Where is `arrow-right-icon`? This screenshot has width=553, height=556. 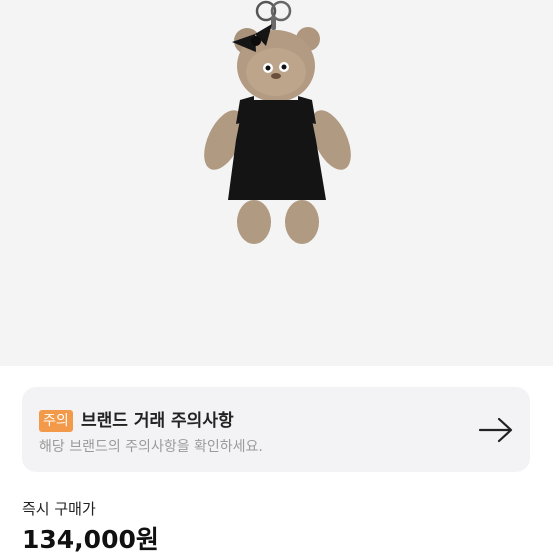 arrow-right-icon is located at coordinates (496, 430).